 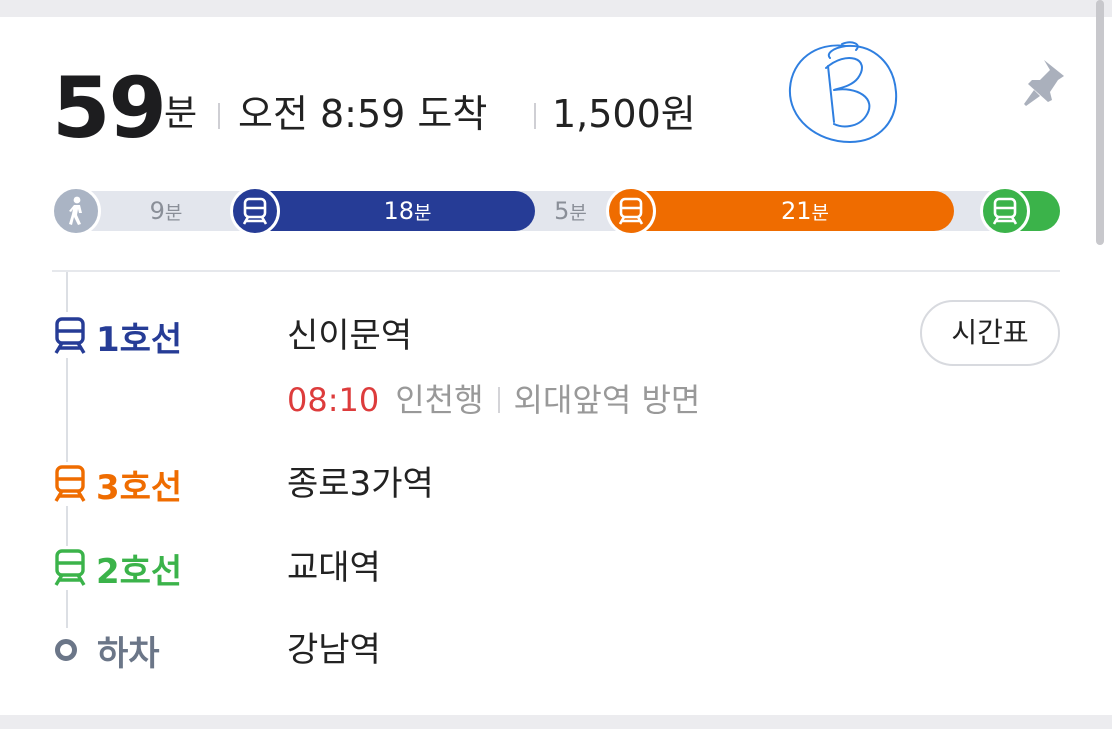 What do you see at coordinates (493, 400) in the screenshot?
I see `departure-info: 08:10 인천행 외대앞역 방면` at bounding box center [493, 400].